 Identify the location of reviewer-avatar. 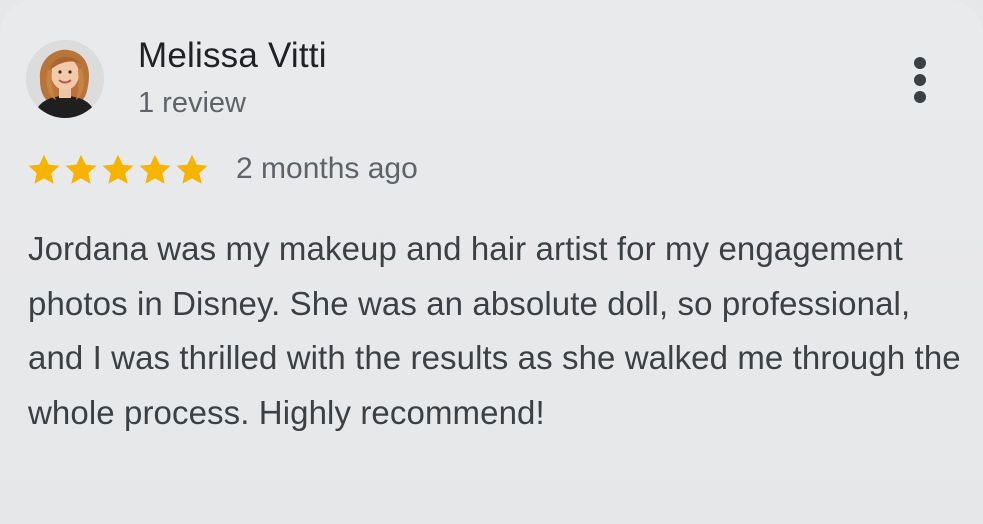
(65, 79).